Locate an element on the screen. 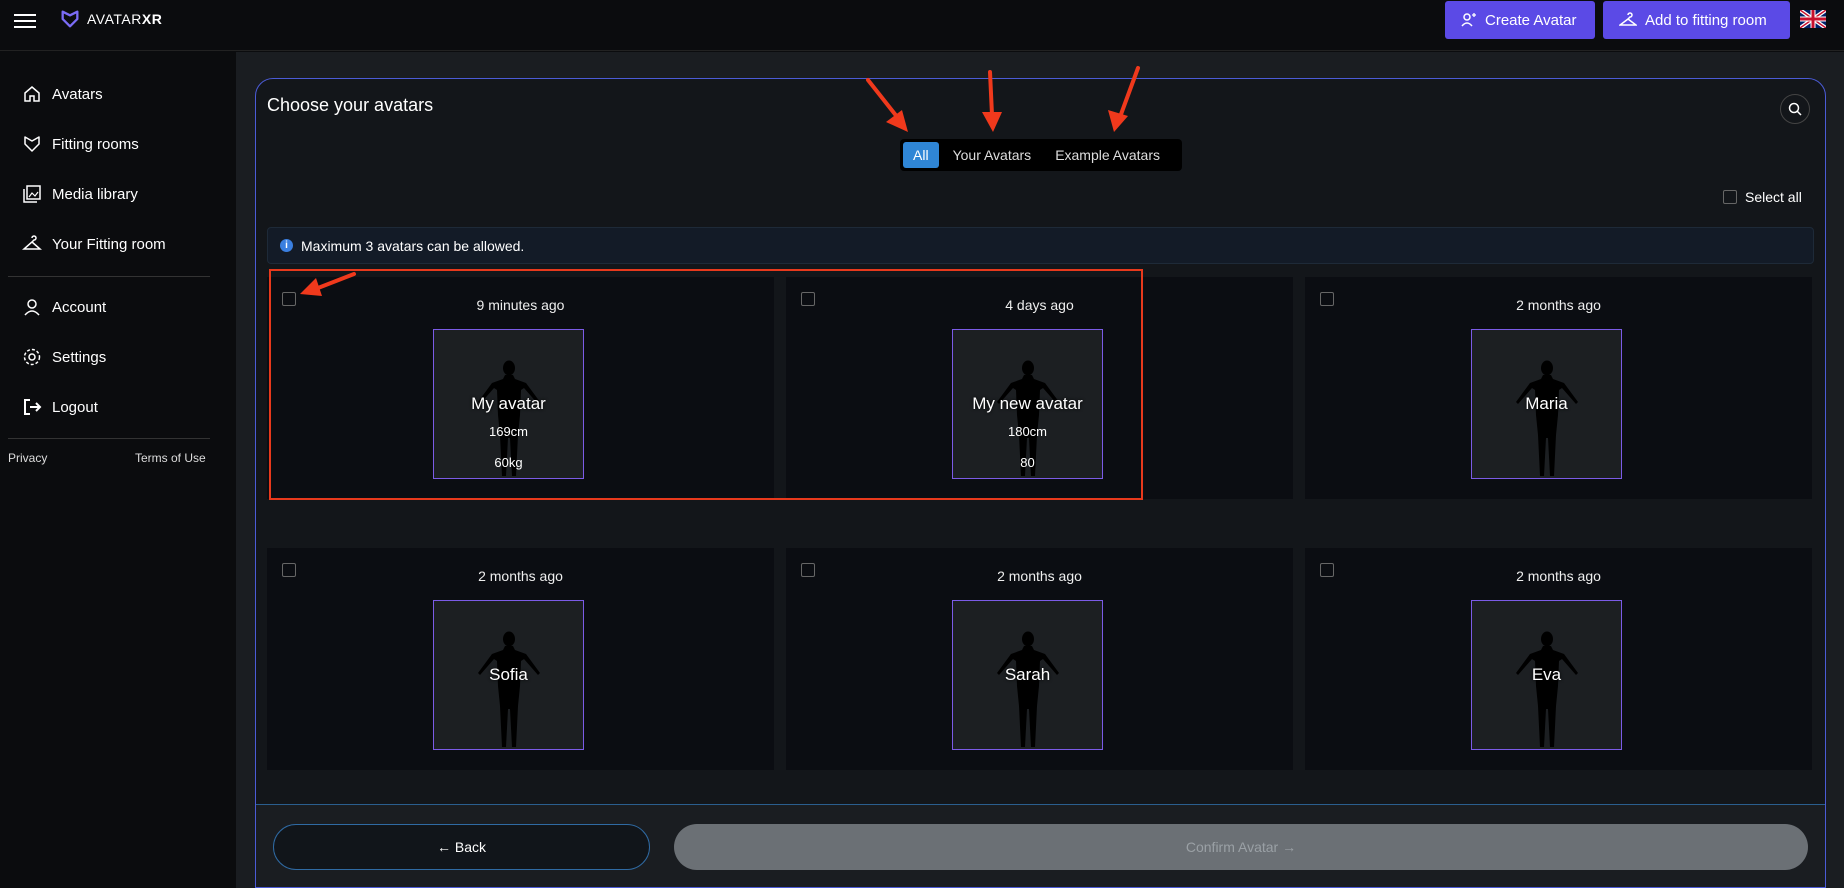 This screenshot has height=888, width=1844. info-text: Maximum 3 avatars can be allowed. is located at coordinates (413, 245).